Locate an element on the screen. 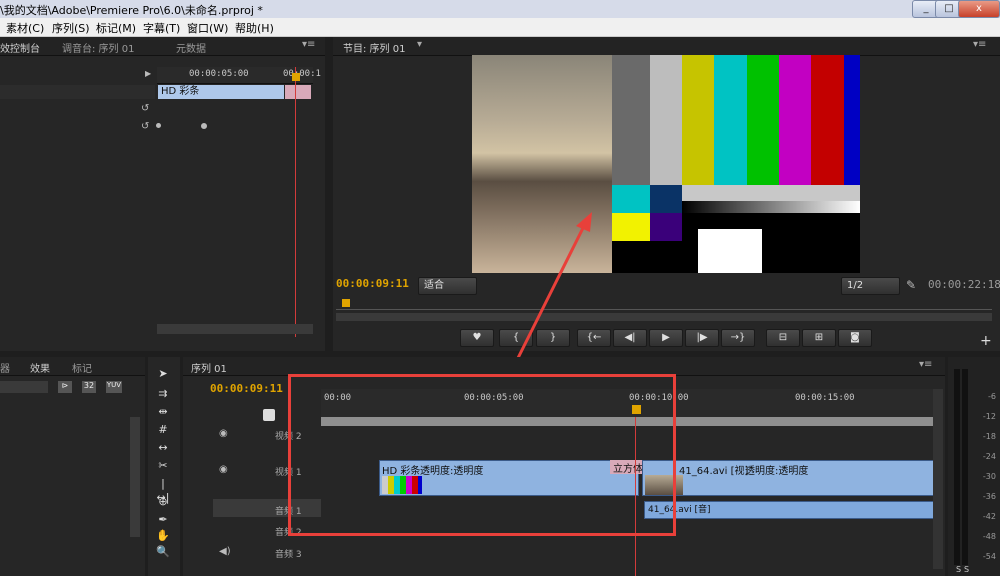  meter-scale-label: -36 is located at coordinates (989, 496).